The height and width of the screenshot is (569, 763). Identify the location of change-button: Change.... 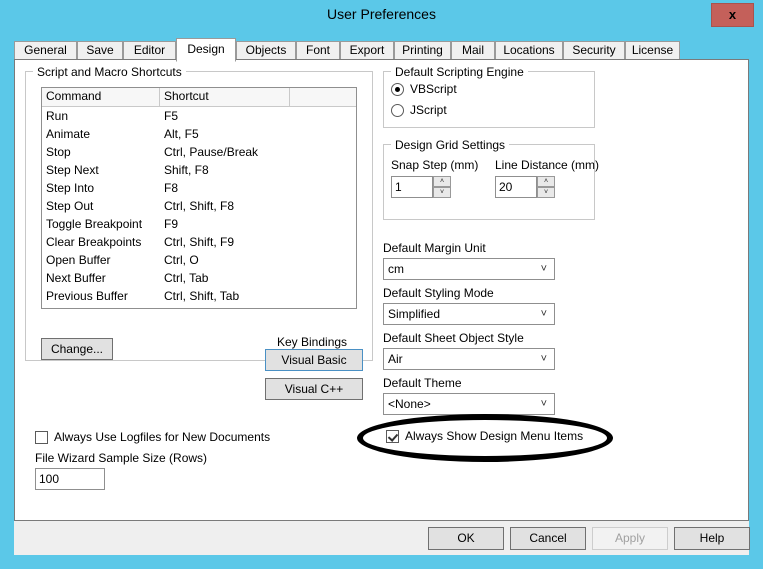
(77, 349).